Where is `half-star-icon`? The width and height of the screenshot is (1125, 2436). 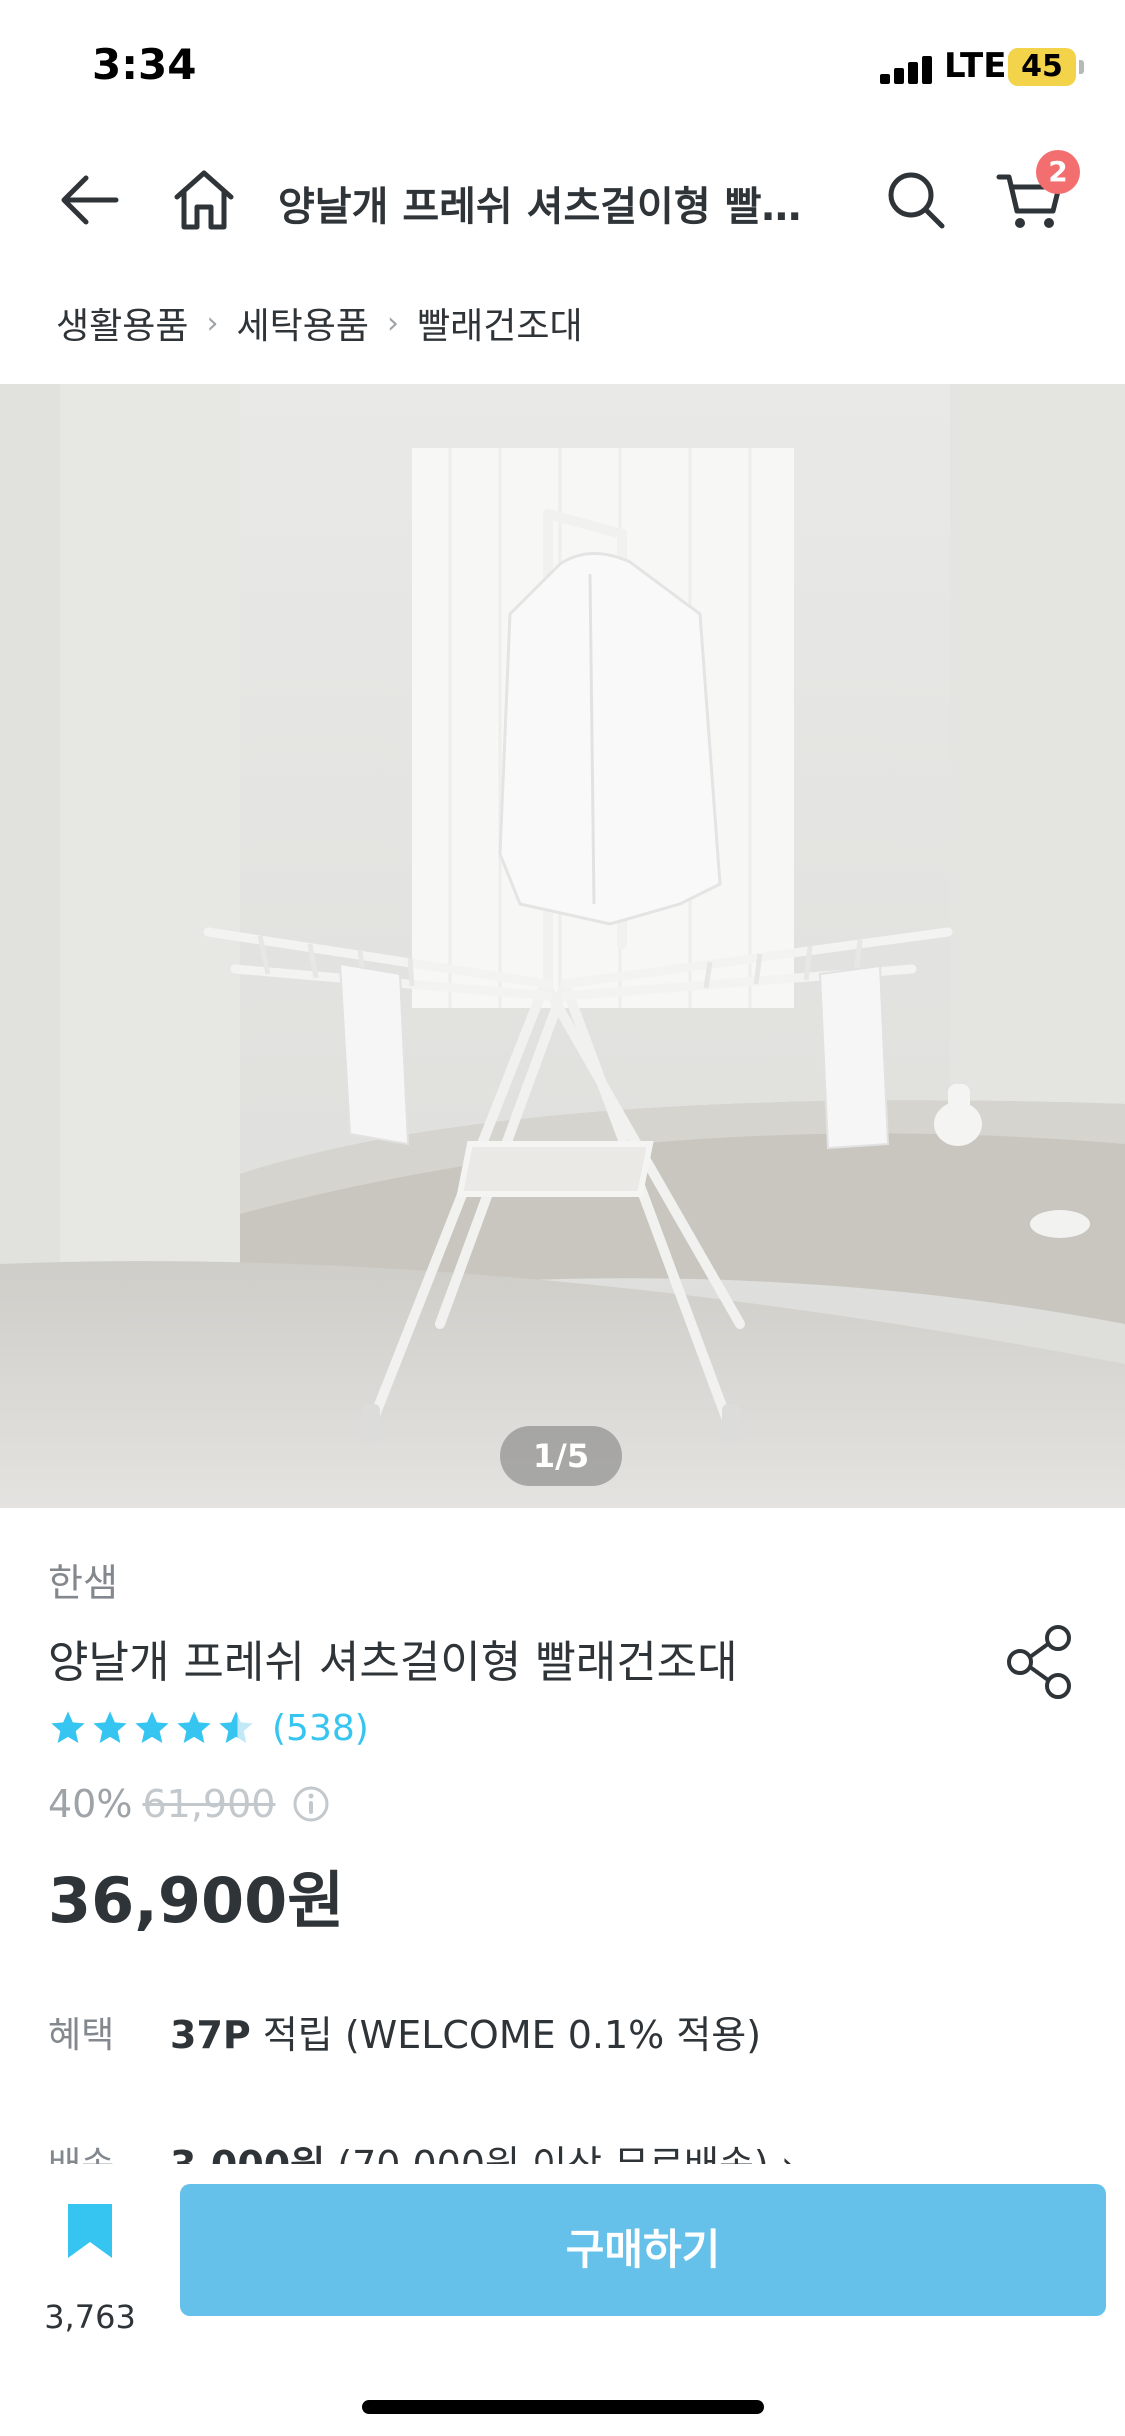 half-star-icon is located at coordinates (236, 1727).